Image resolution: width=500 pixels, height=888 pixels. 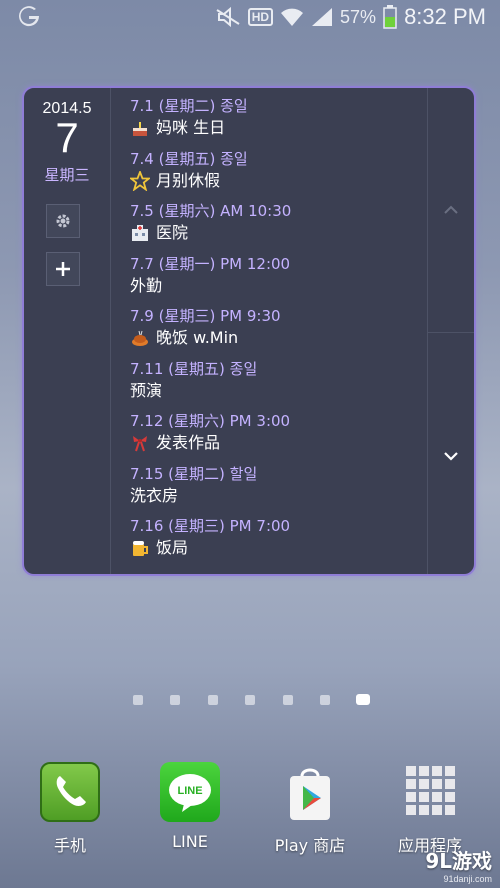 I want to click on event-date: 7.5 (星期六) AM 10:30, so click(x=211, y=211).